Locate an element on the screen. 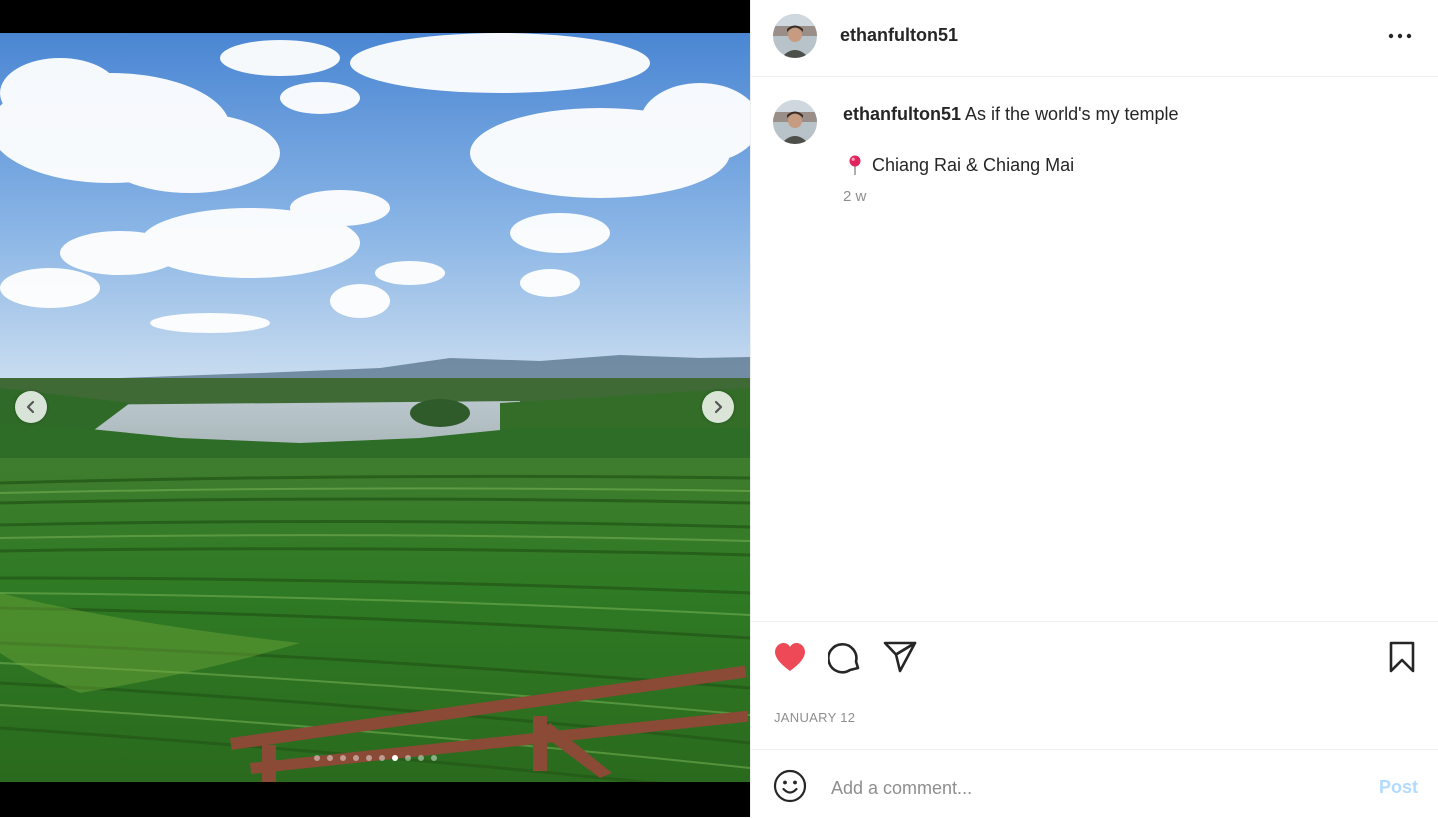  post-header: ethanfulton51 is located at coordinates (1094, 38).